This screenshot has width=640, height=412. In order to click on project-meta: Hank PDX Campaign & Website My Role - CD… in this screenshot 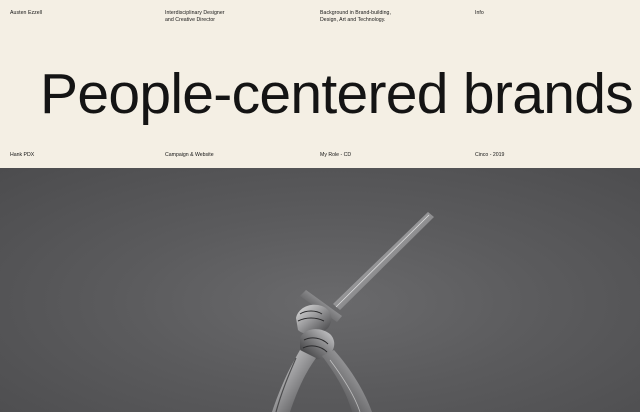, I will do `click(320, 157)`.